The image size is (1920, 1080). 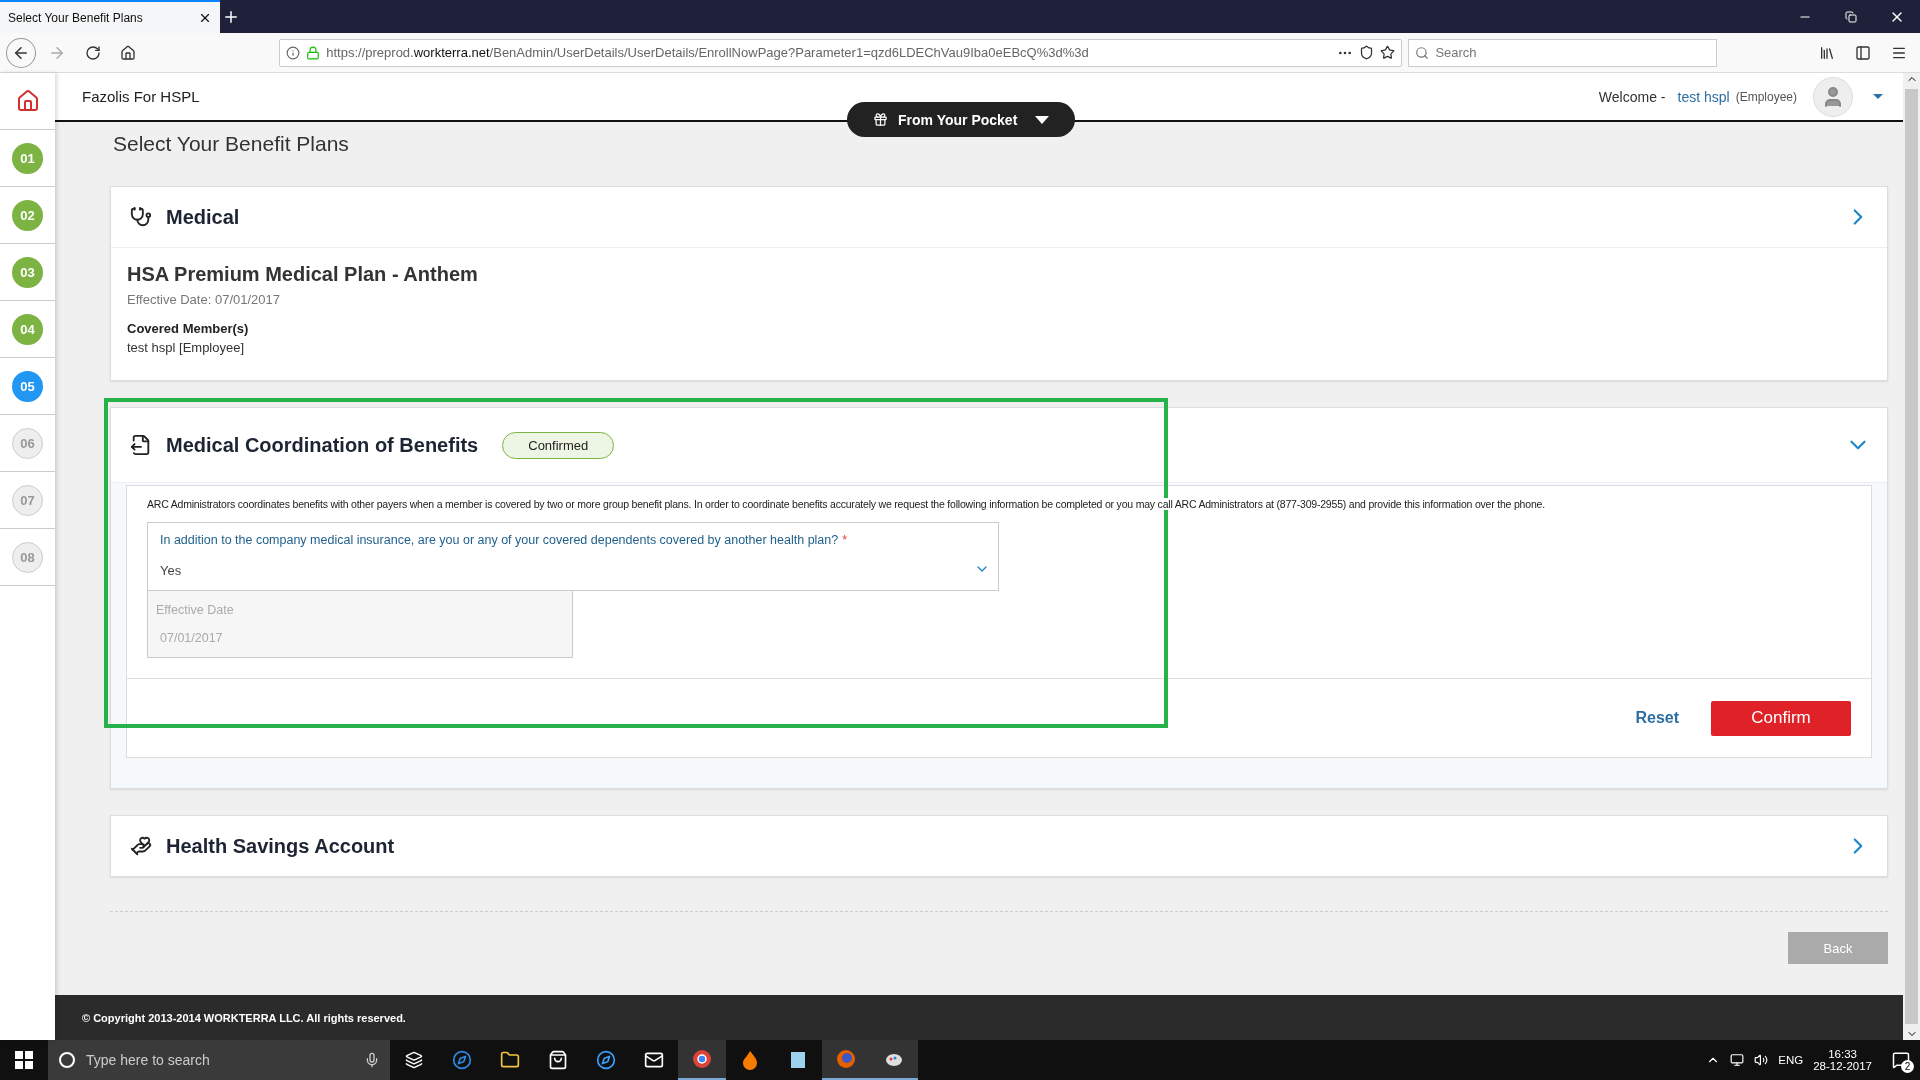 I want to click on confirm-button: Confirm, so click(x=1781, y=718).